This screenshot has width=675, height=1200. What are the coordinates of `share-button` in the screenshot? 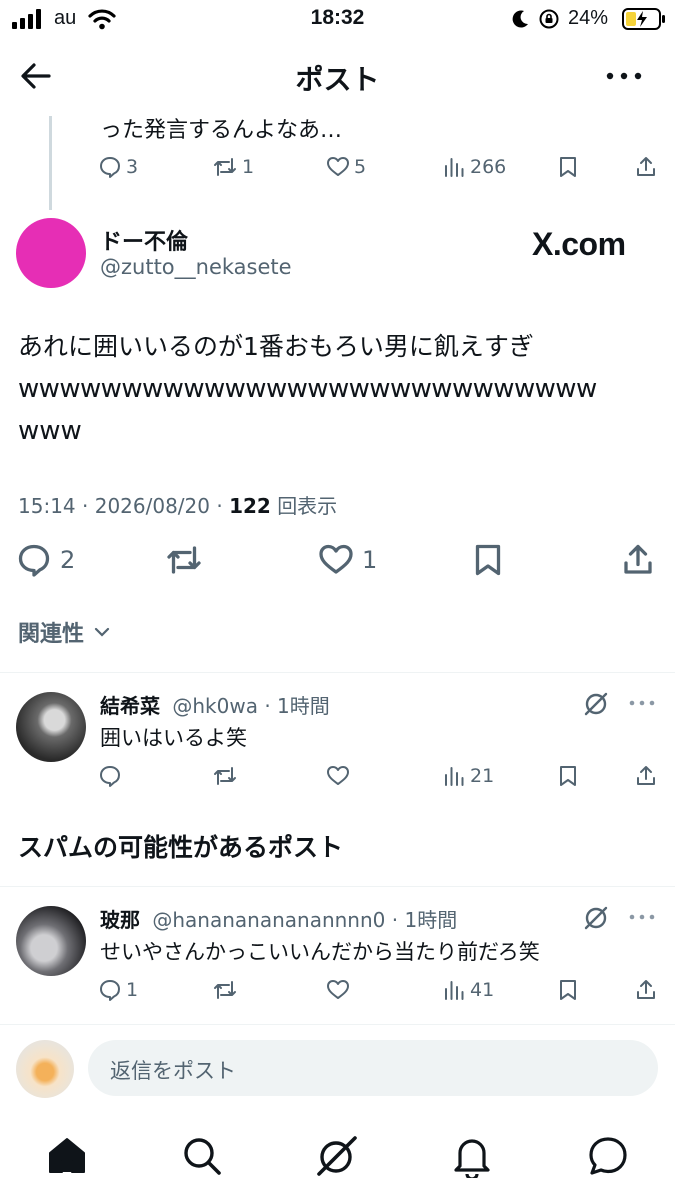 It's located at (638, 560).